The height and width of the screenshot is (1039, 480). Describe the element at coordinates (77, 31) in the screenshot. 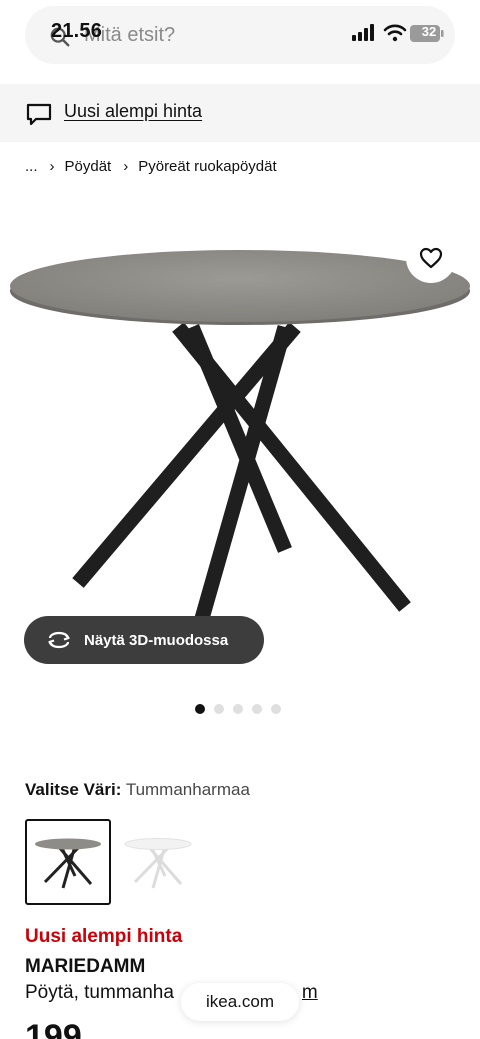

I see `status-time: 21.56` at that location.